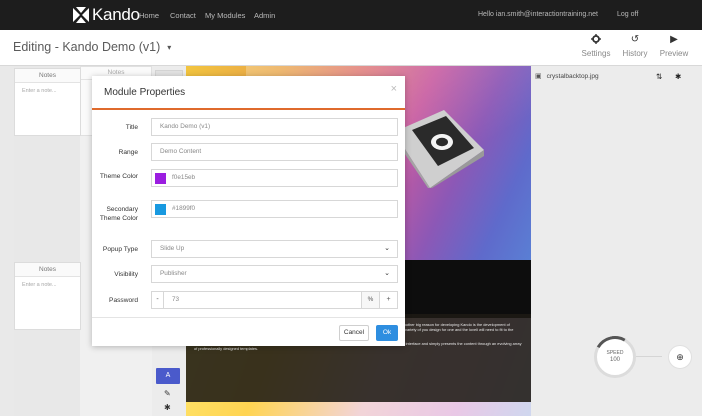 This screenshot has height=416, width=702. Describe the element at coordinates (183, 15) in the screenshot. I see `nav-link-contact: Contact` at that location.